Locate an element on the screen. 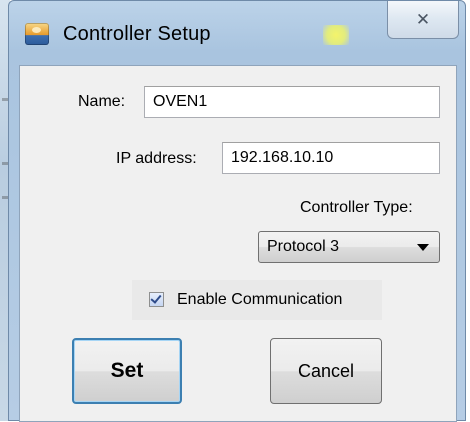 This screenshot has width=470, height=422. title-highlight is located at coordinates (336, 35).